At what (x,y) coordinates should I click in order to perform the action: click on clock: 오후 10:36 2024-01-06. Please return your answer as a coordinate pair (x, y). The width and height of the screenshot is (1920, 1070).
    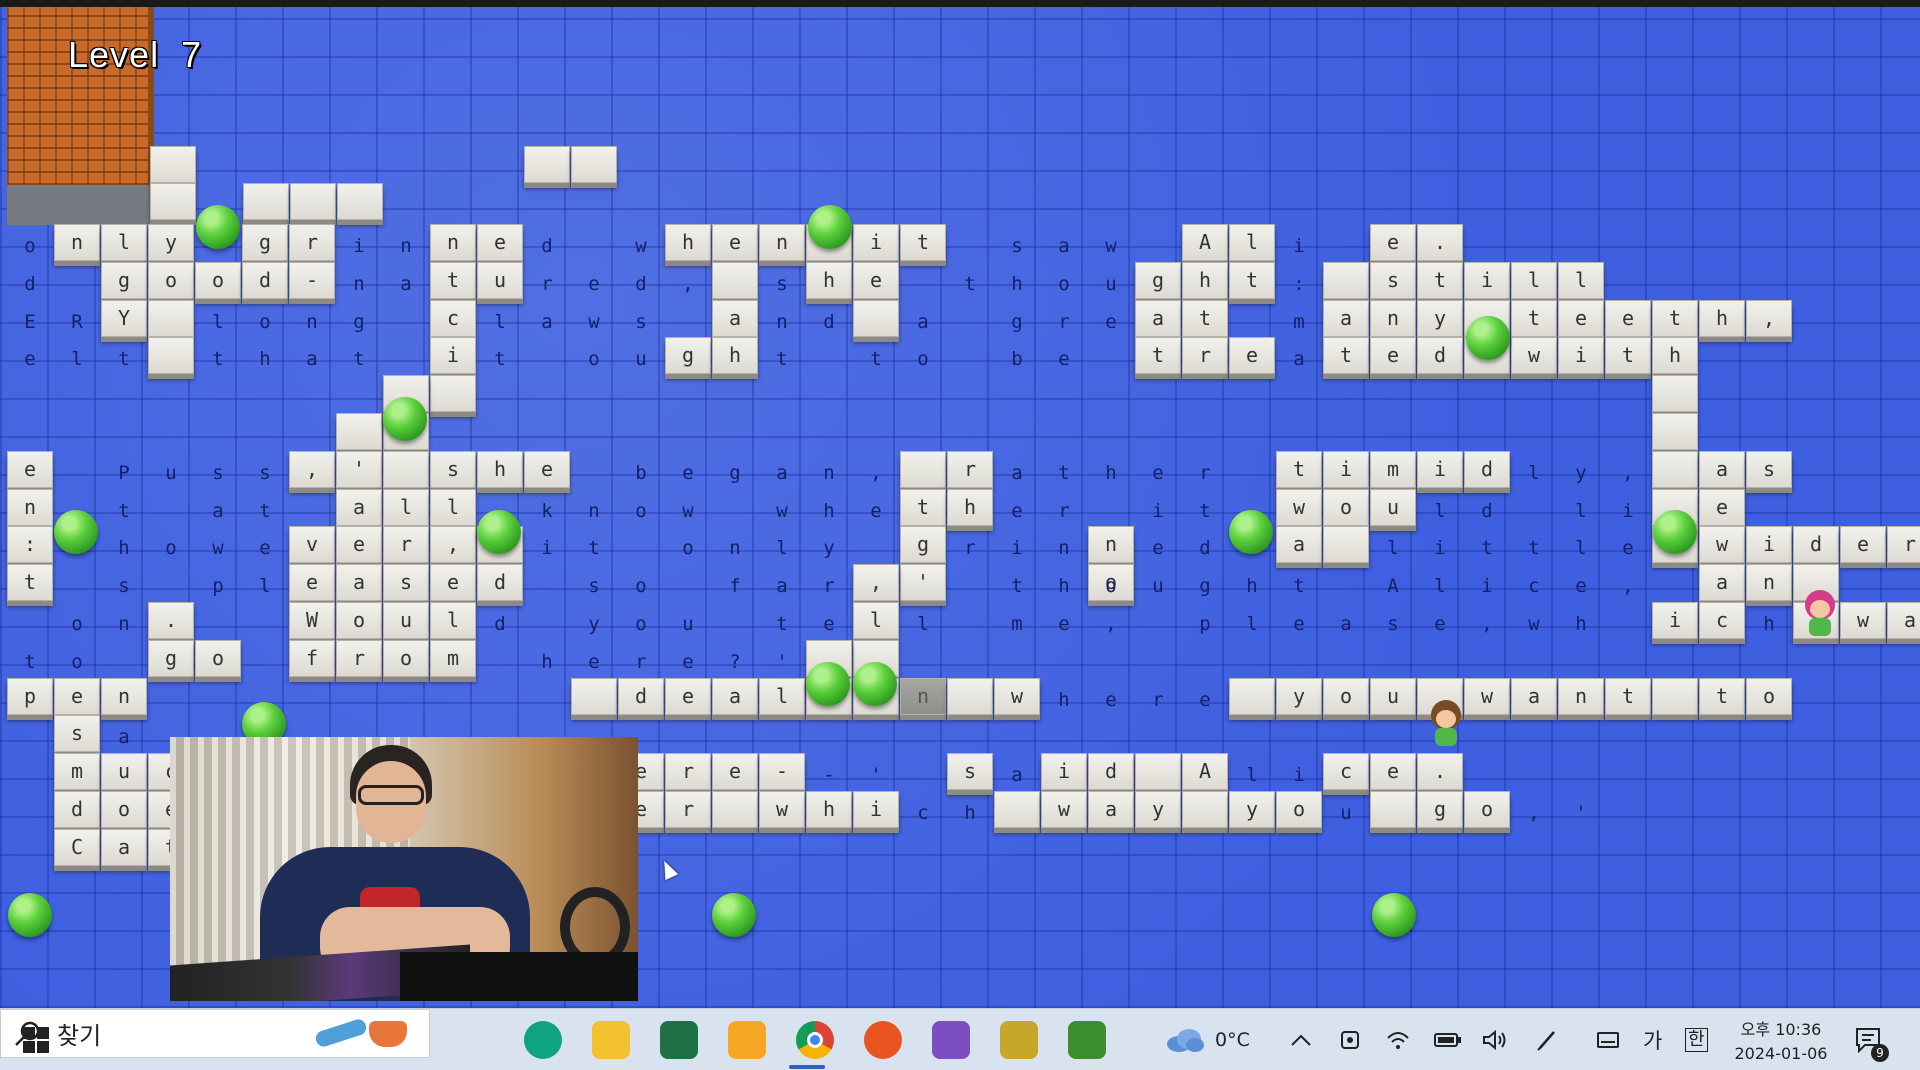
    Looking at the image, I should click on (1781, 1039).